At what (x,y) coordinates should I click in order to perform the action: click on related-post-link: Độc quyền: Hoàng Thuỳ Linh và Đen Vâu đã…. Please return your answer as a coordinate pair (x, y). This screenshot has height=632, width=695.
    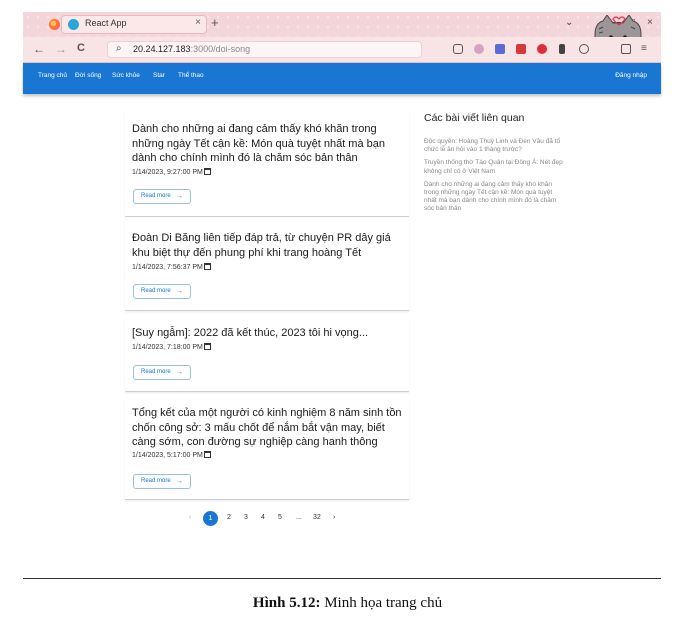
    Looking at the image, I should click on (494, 146).